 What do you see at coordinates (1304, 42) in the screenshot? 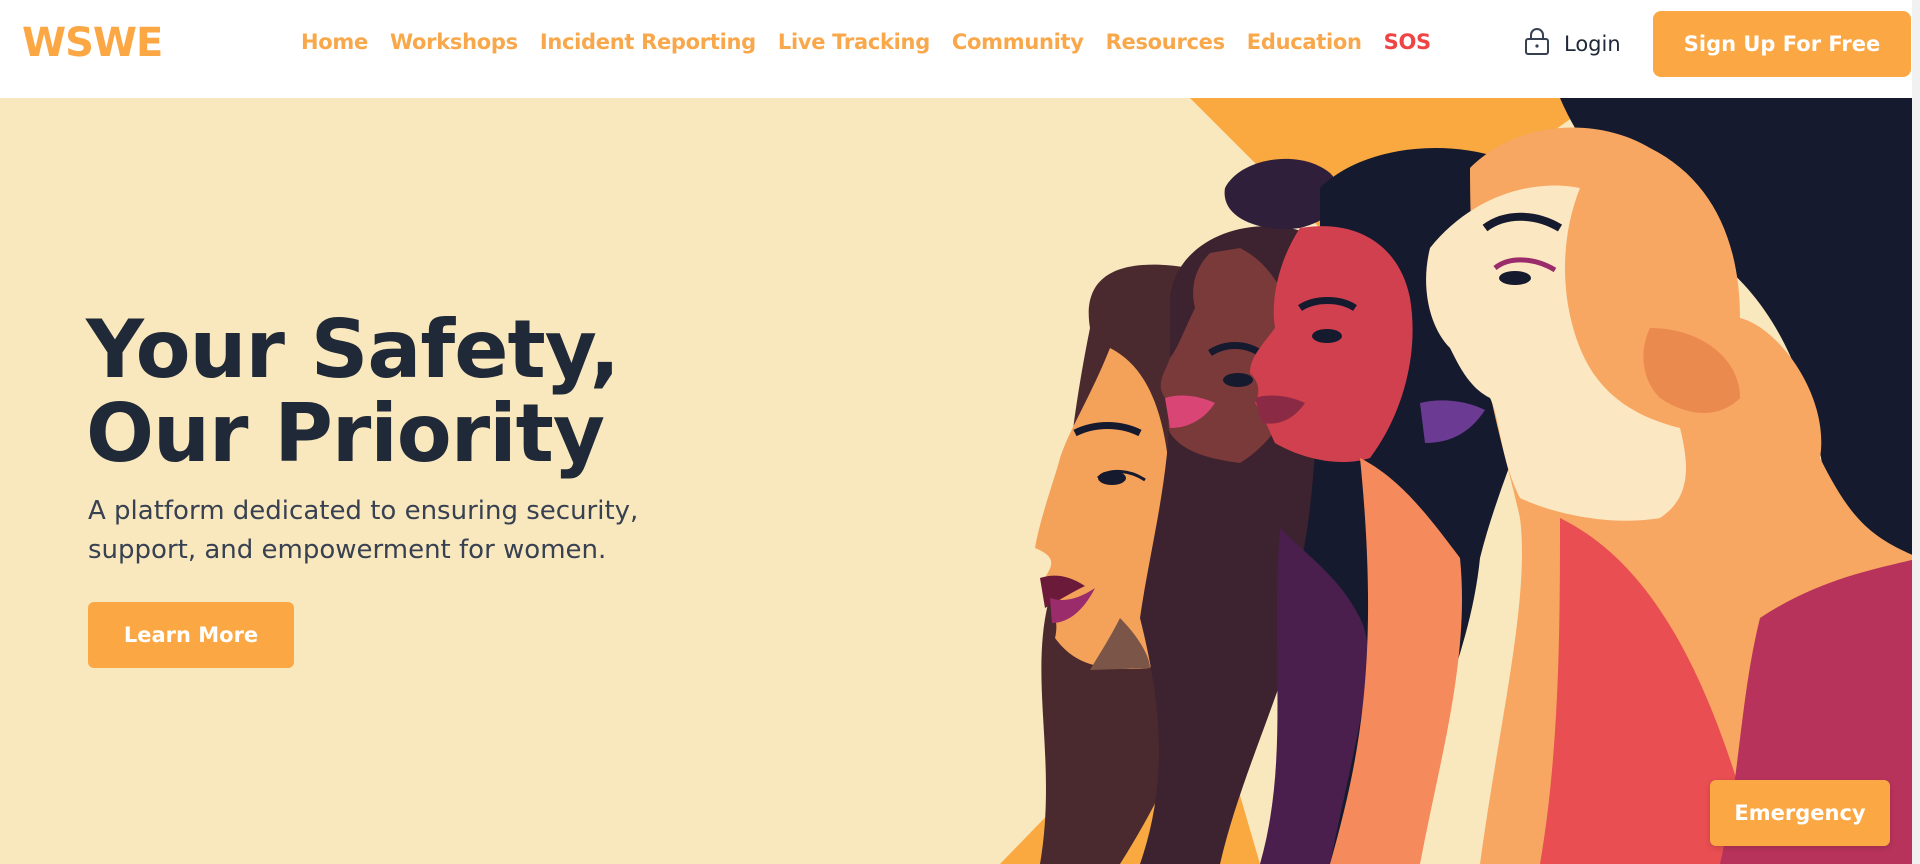
I see `nav-education: Education` at bounding box center [1304, 42].